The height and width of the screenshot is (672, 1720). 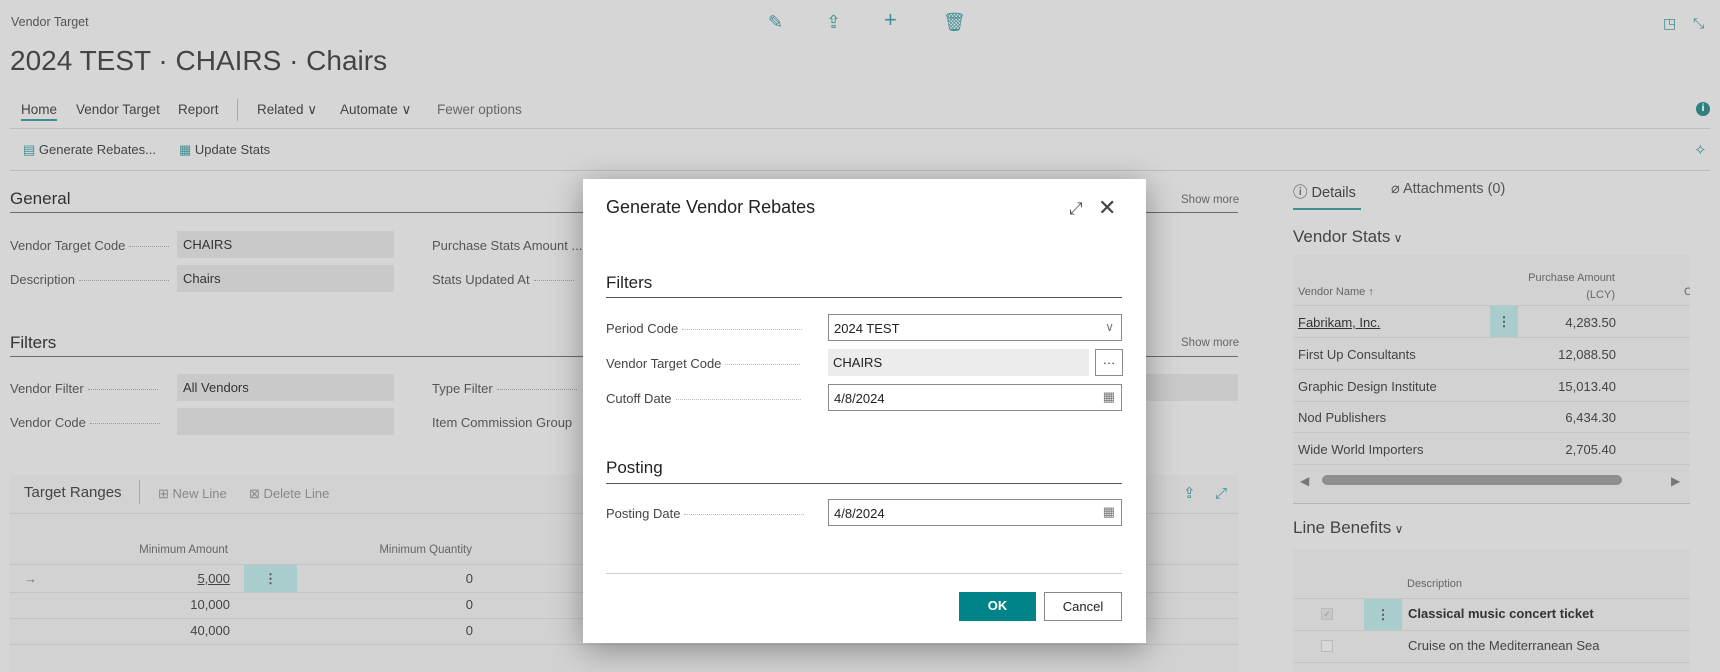 What do you see at coordinates (1336, 292) in the screenshot?
I see `column-header-vendor-name: Vendor Name ↑` at bounding box center [1336, 292].